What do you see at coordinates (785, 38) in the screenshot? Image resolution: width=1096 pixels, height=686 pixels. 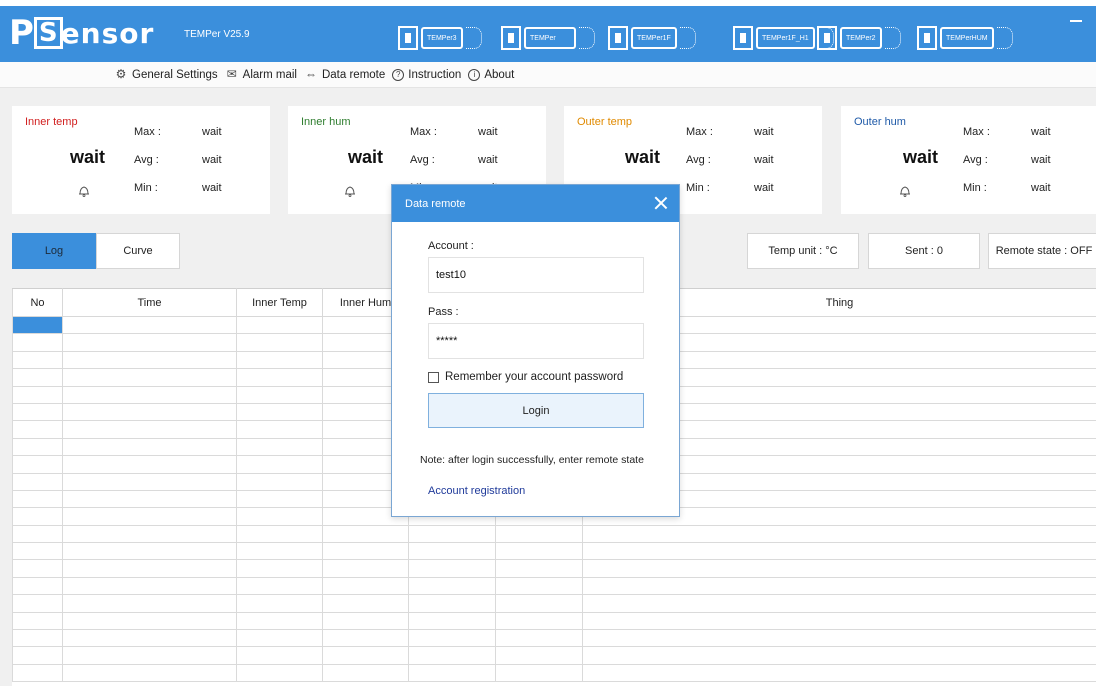 I see `device-label: TEMPer1F_H1` at bounding box center [785, 38].